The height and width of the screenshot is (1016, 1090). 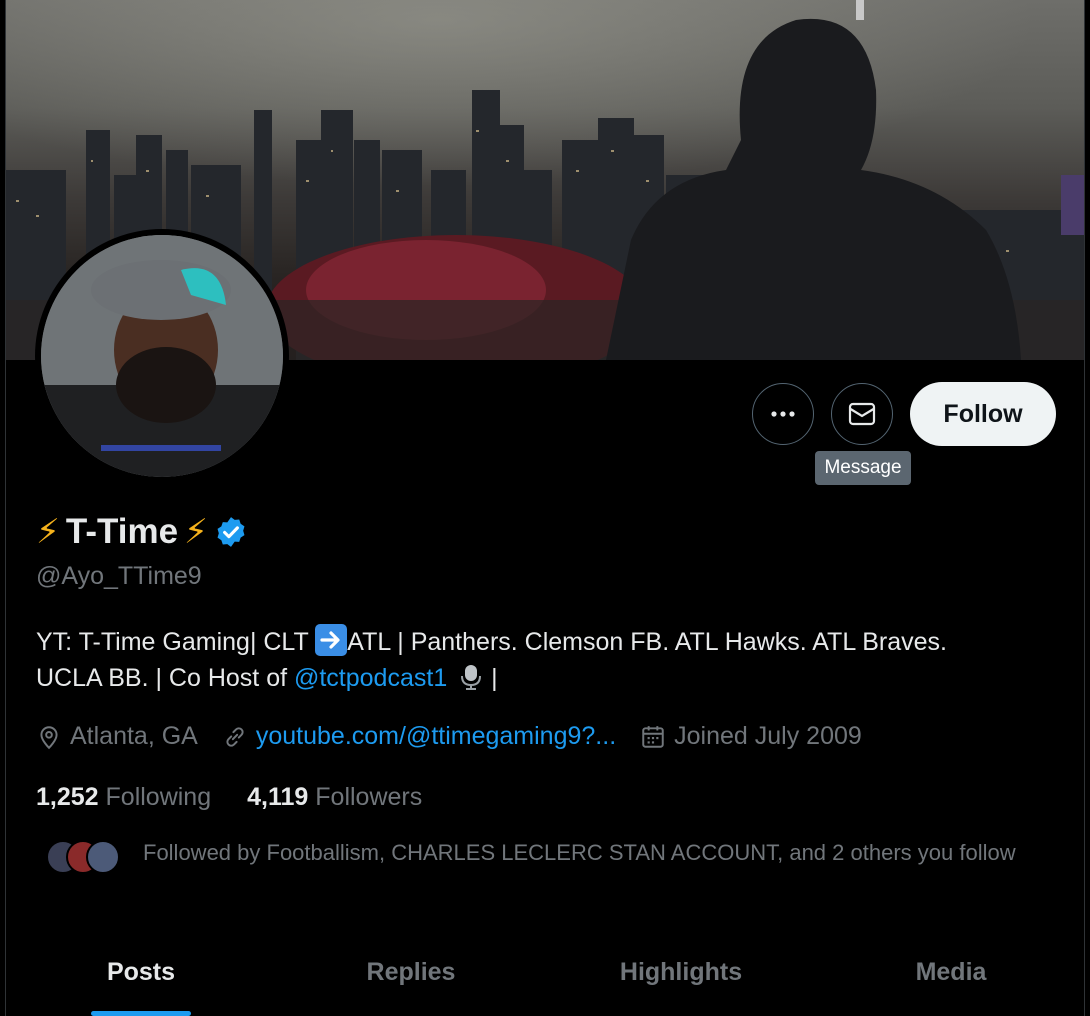 I want to click on tab-label: Posts, so click(x=141, y=972).